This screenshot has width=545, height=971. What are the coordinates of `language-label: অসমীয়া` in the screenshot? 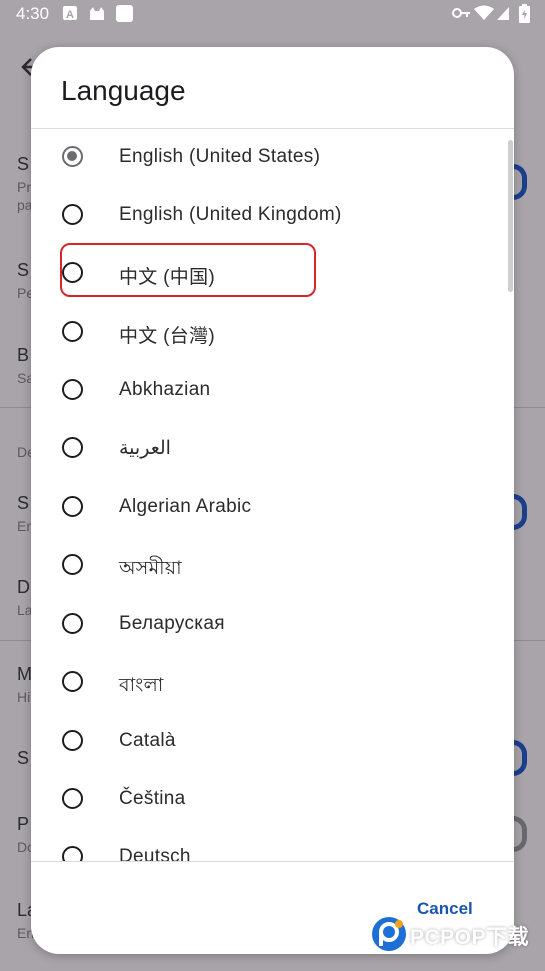 It's located at (150, 568).